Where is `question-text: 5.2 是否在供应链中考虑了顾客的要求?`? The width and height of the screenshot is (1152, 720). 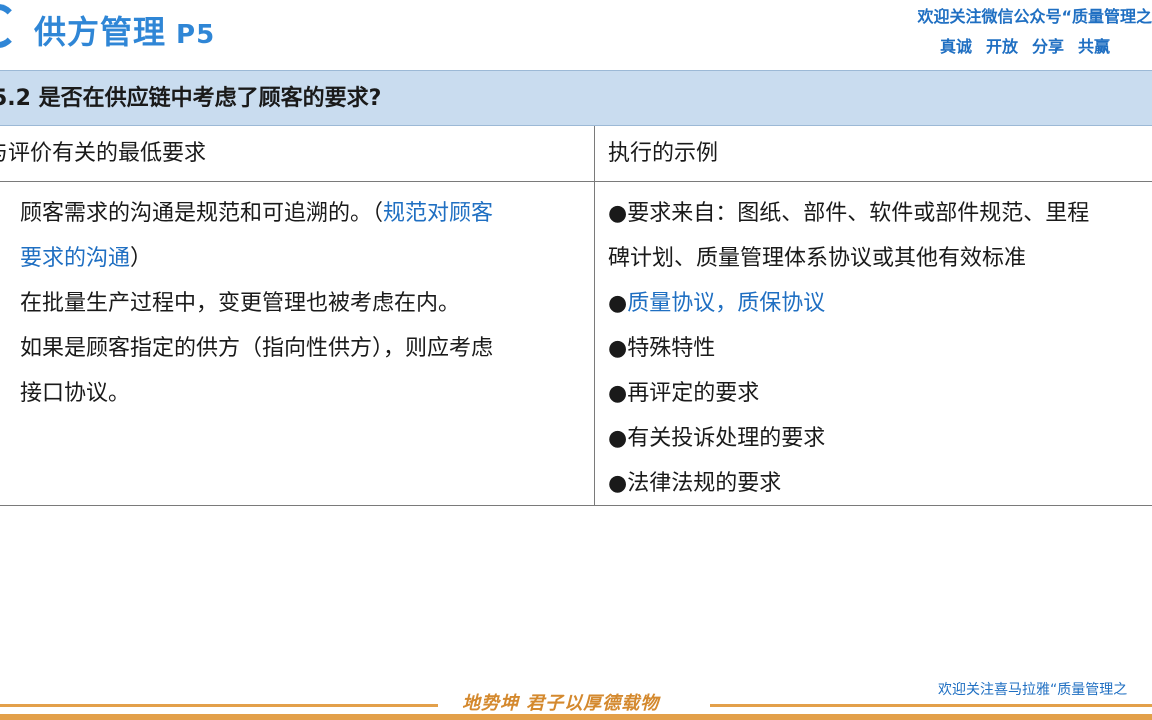 question-text: 5.2 是否在供应链中考虑了顾客的要求? is located at coordinates (191, 98).